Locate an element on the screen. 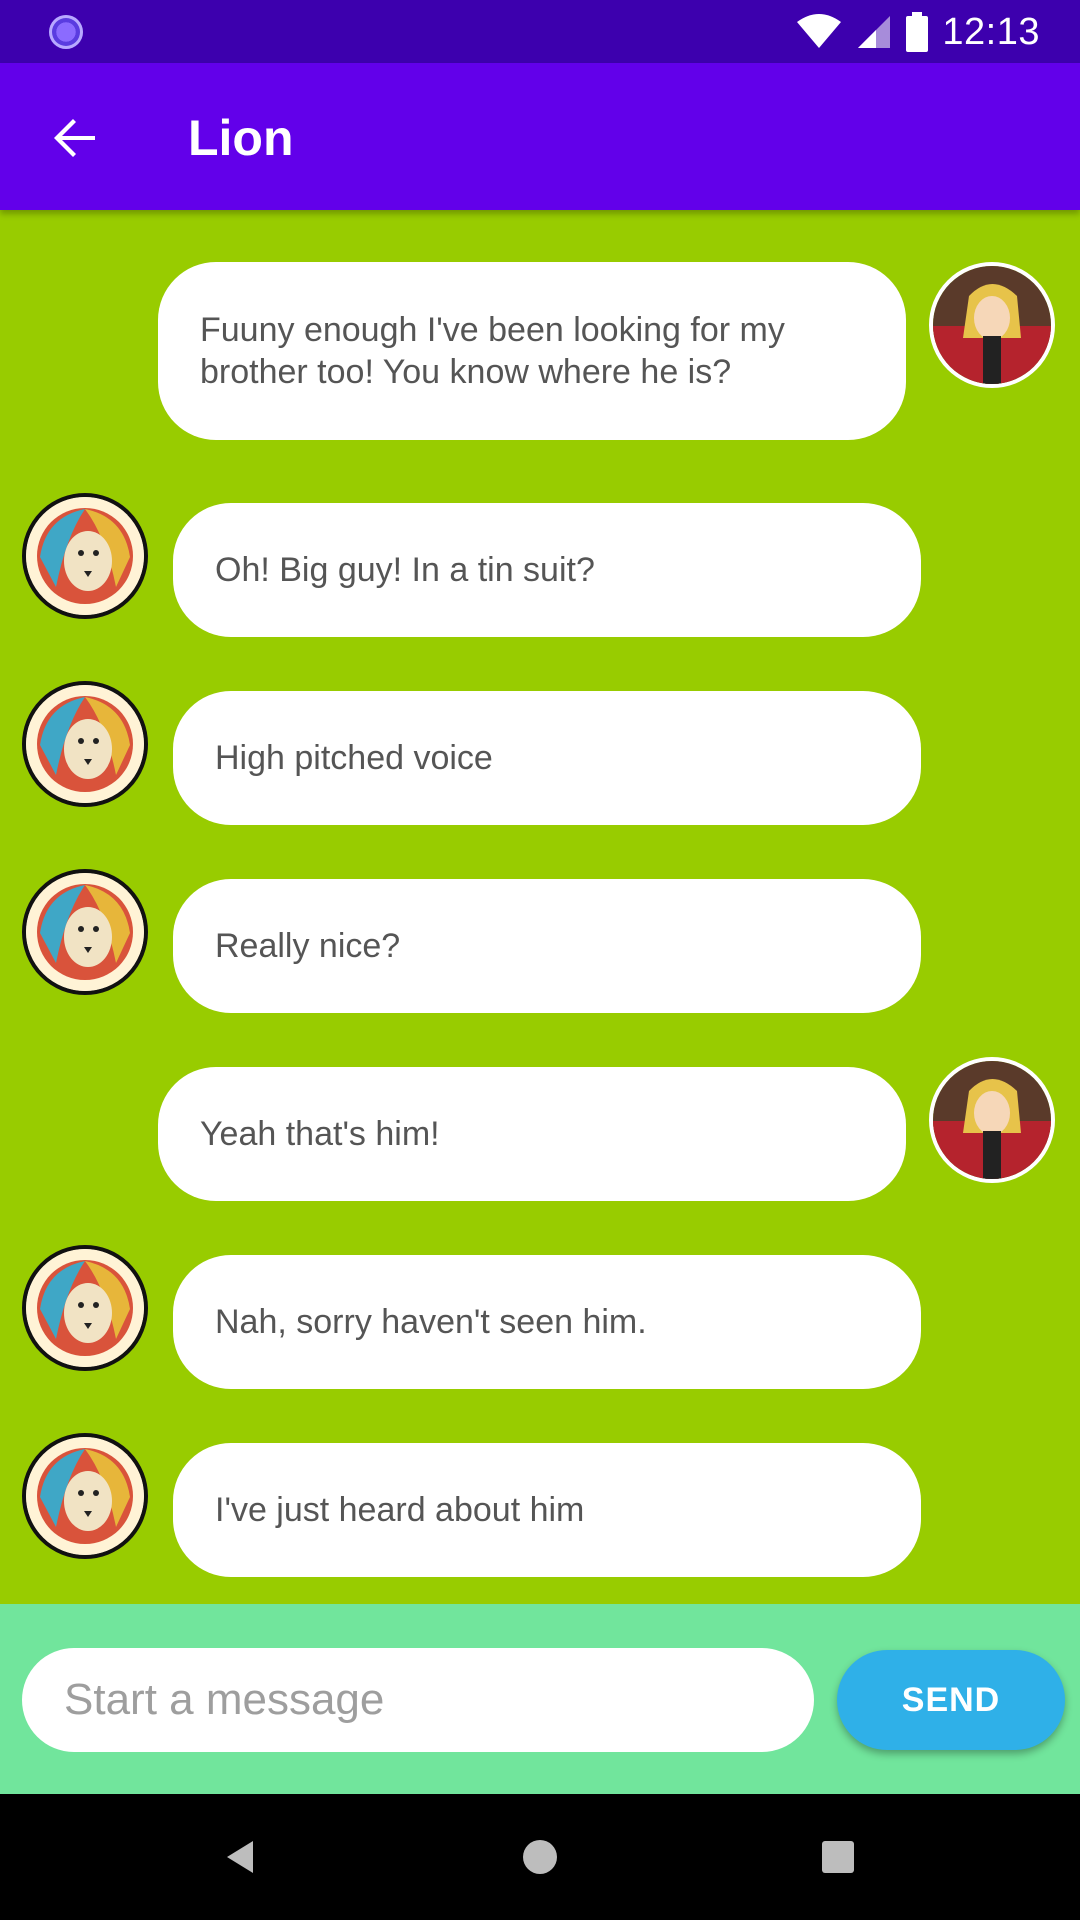 The height and width of the screenshot is (1920, 1080). message-bubble: Really nice? is located at coordinates (547, 946).